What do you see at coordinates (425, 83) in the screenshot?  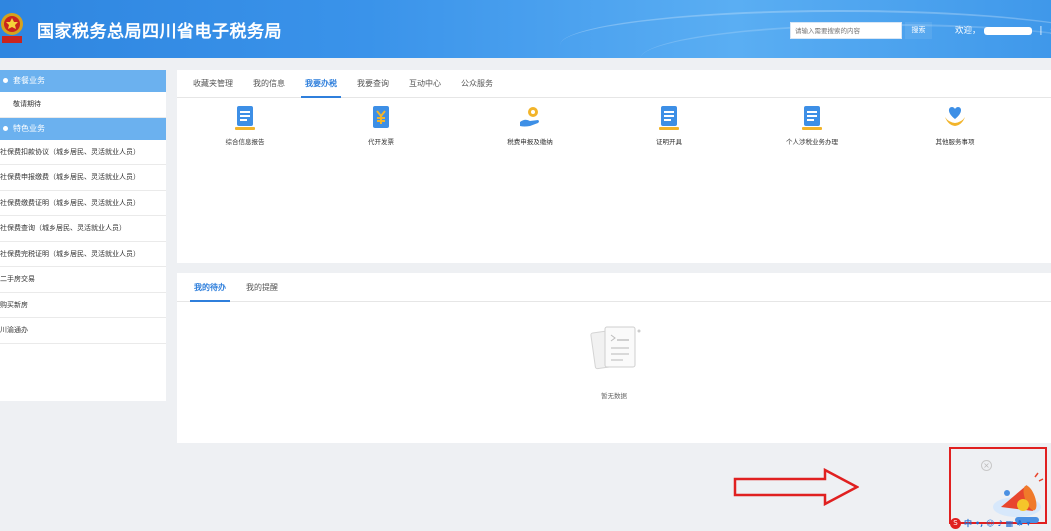 I see `tab-interaction: 互动中心` at bounding box center [425, 83].